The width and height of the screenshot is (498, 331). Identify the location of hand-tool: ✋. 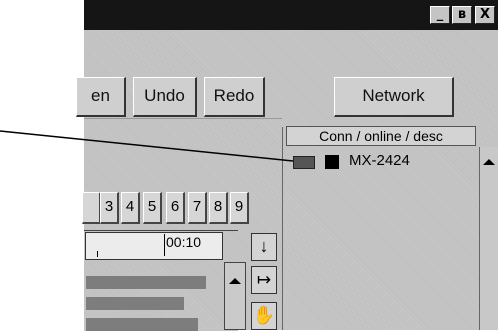
(264, 316).